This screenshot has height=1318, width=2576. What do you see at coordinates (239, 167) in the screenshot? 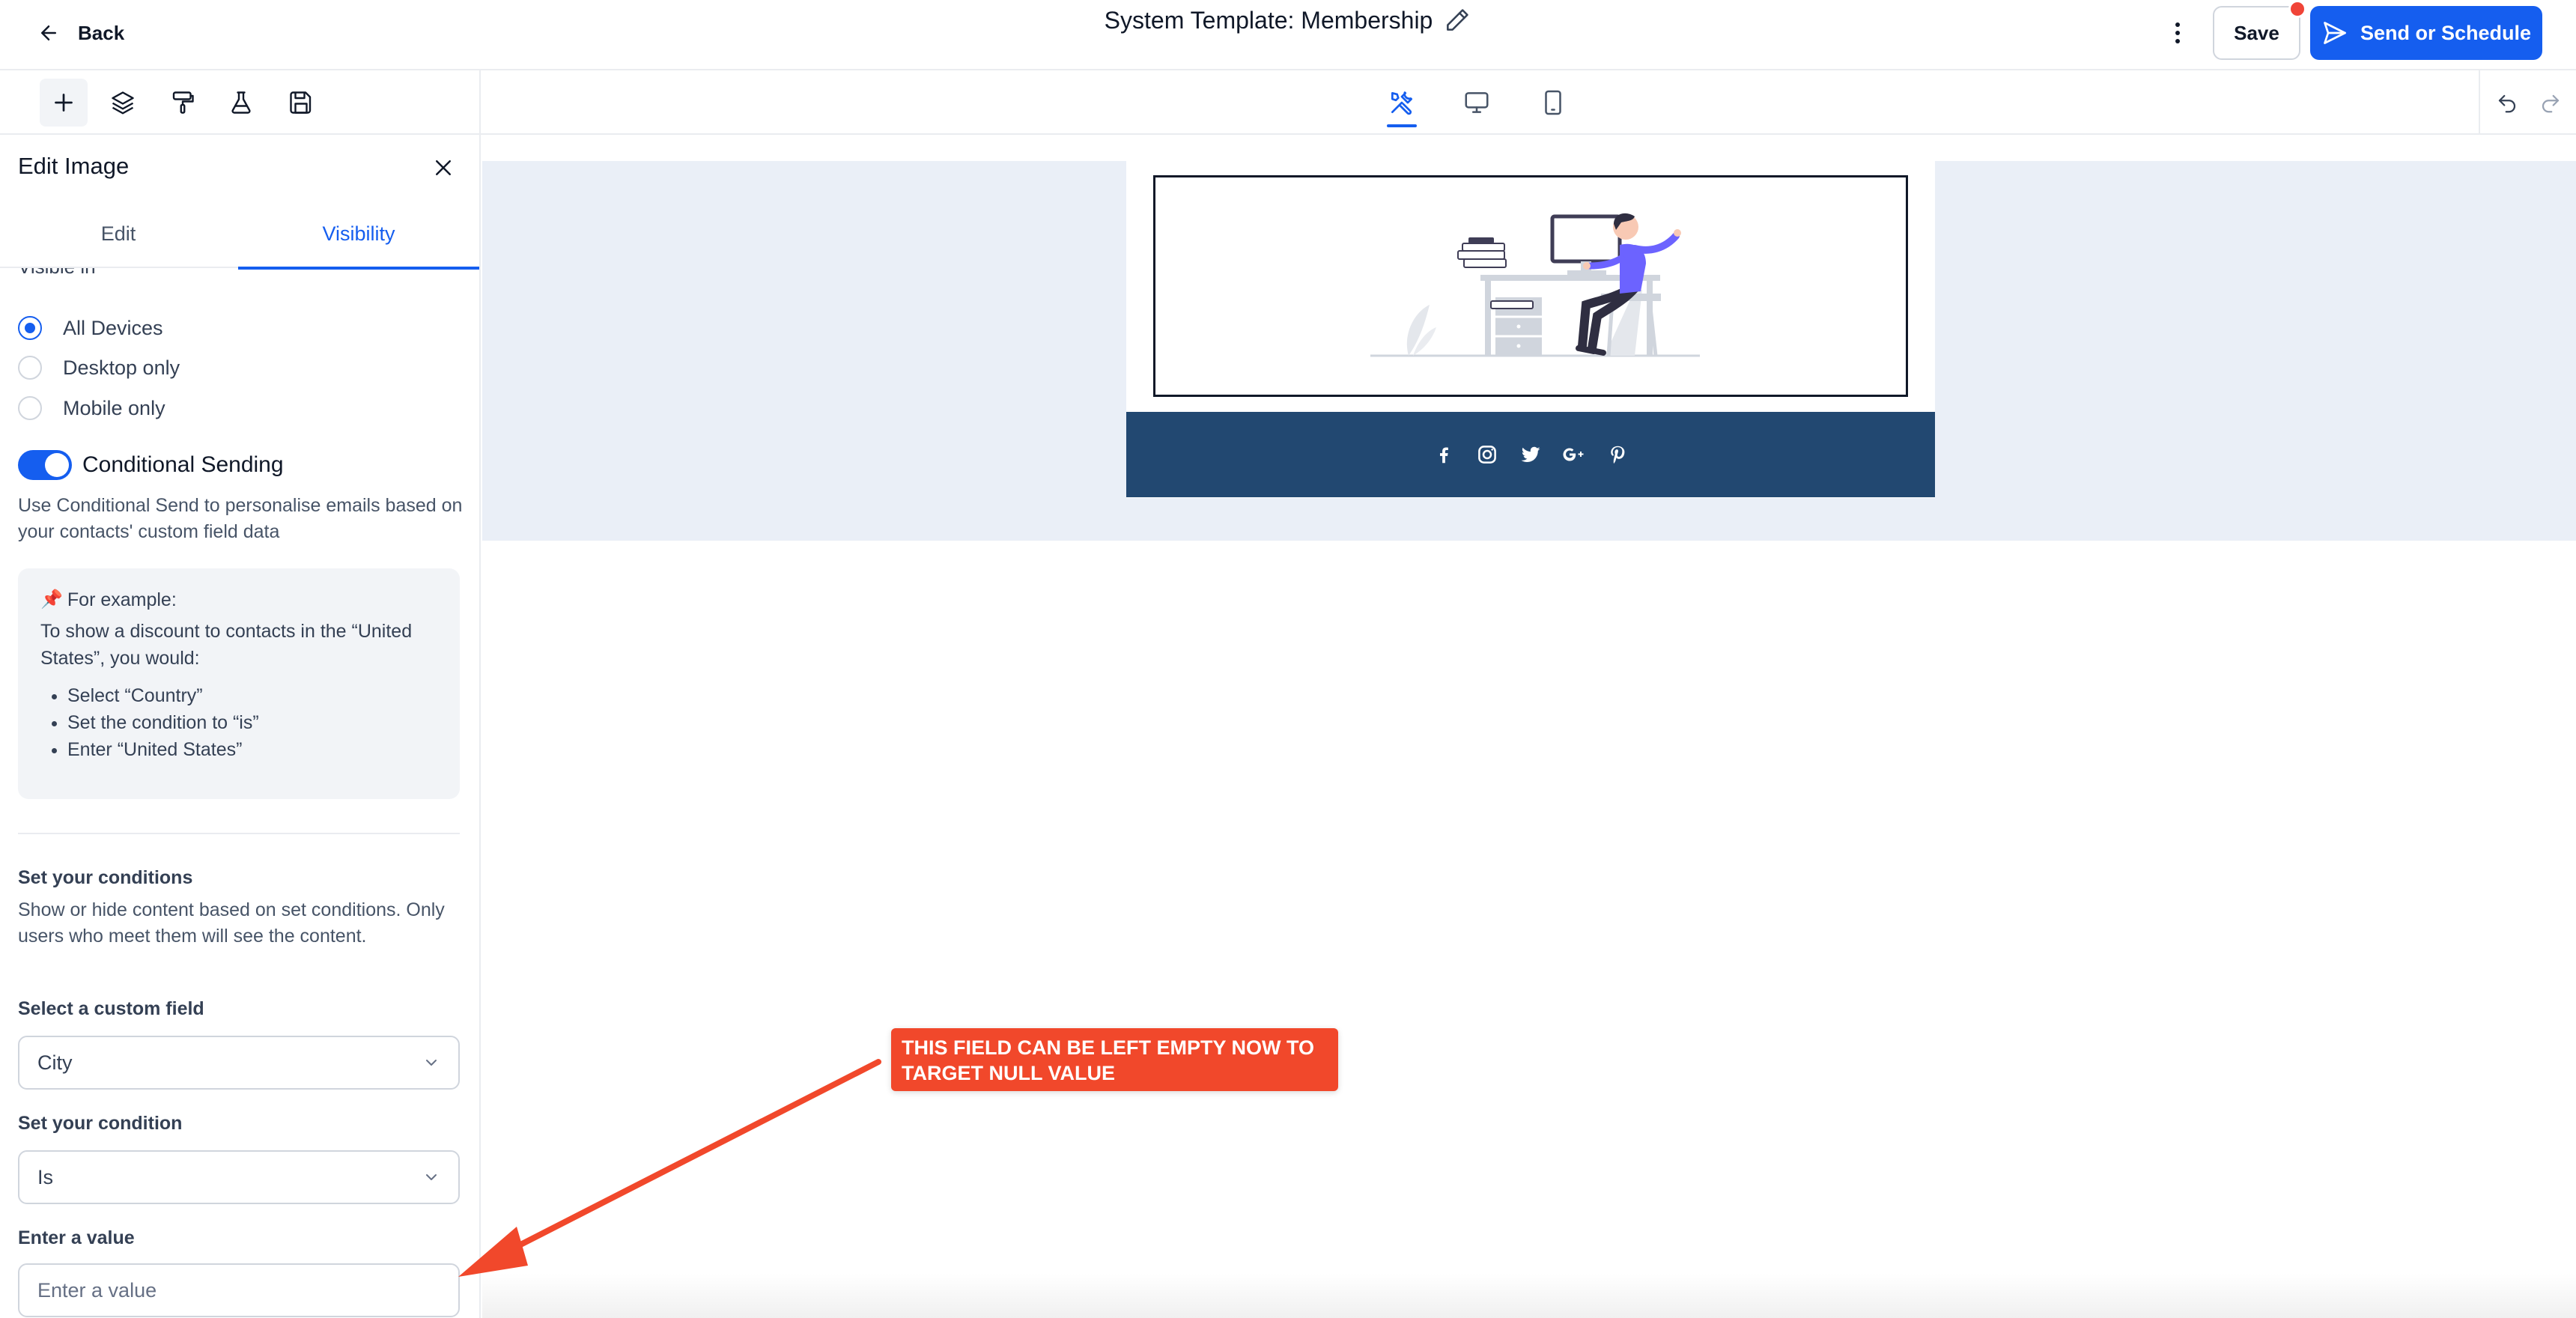
I see `panel-header: Edit Image` at bounding box center [239, 167].